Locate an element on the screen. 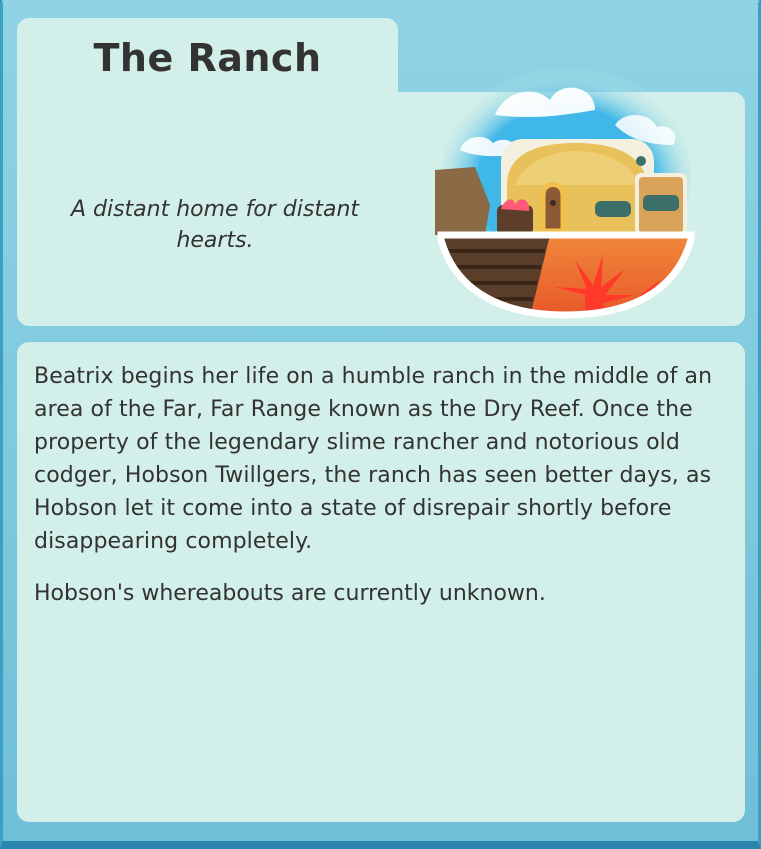 Image resolution: width=761 pixels, height=849 pixels. page-title: The Ranch is located at coordinates (207, 58).